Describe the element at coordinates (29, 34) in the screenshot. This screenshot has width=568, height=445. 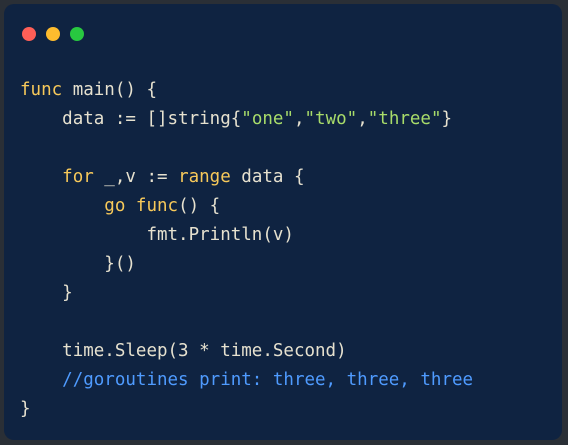
I see `close-button` at that location.